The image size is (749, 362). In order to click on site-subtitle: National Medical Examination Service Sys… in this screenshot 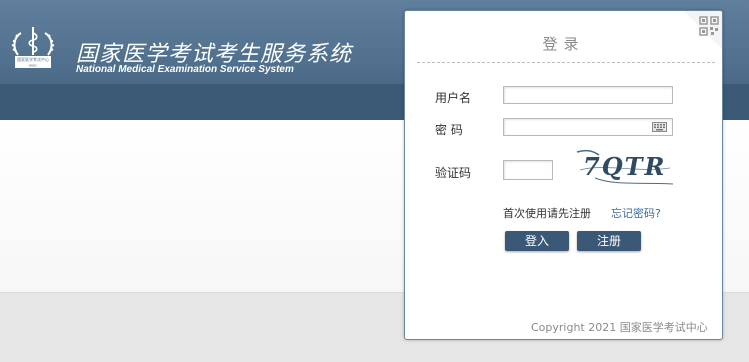, I will do `click(185, 69)`.